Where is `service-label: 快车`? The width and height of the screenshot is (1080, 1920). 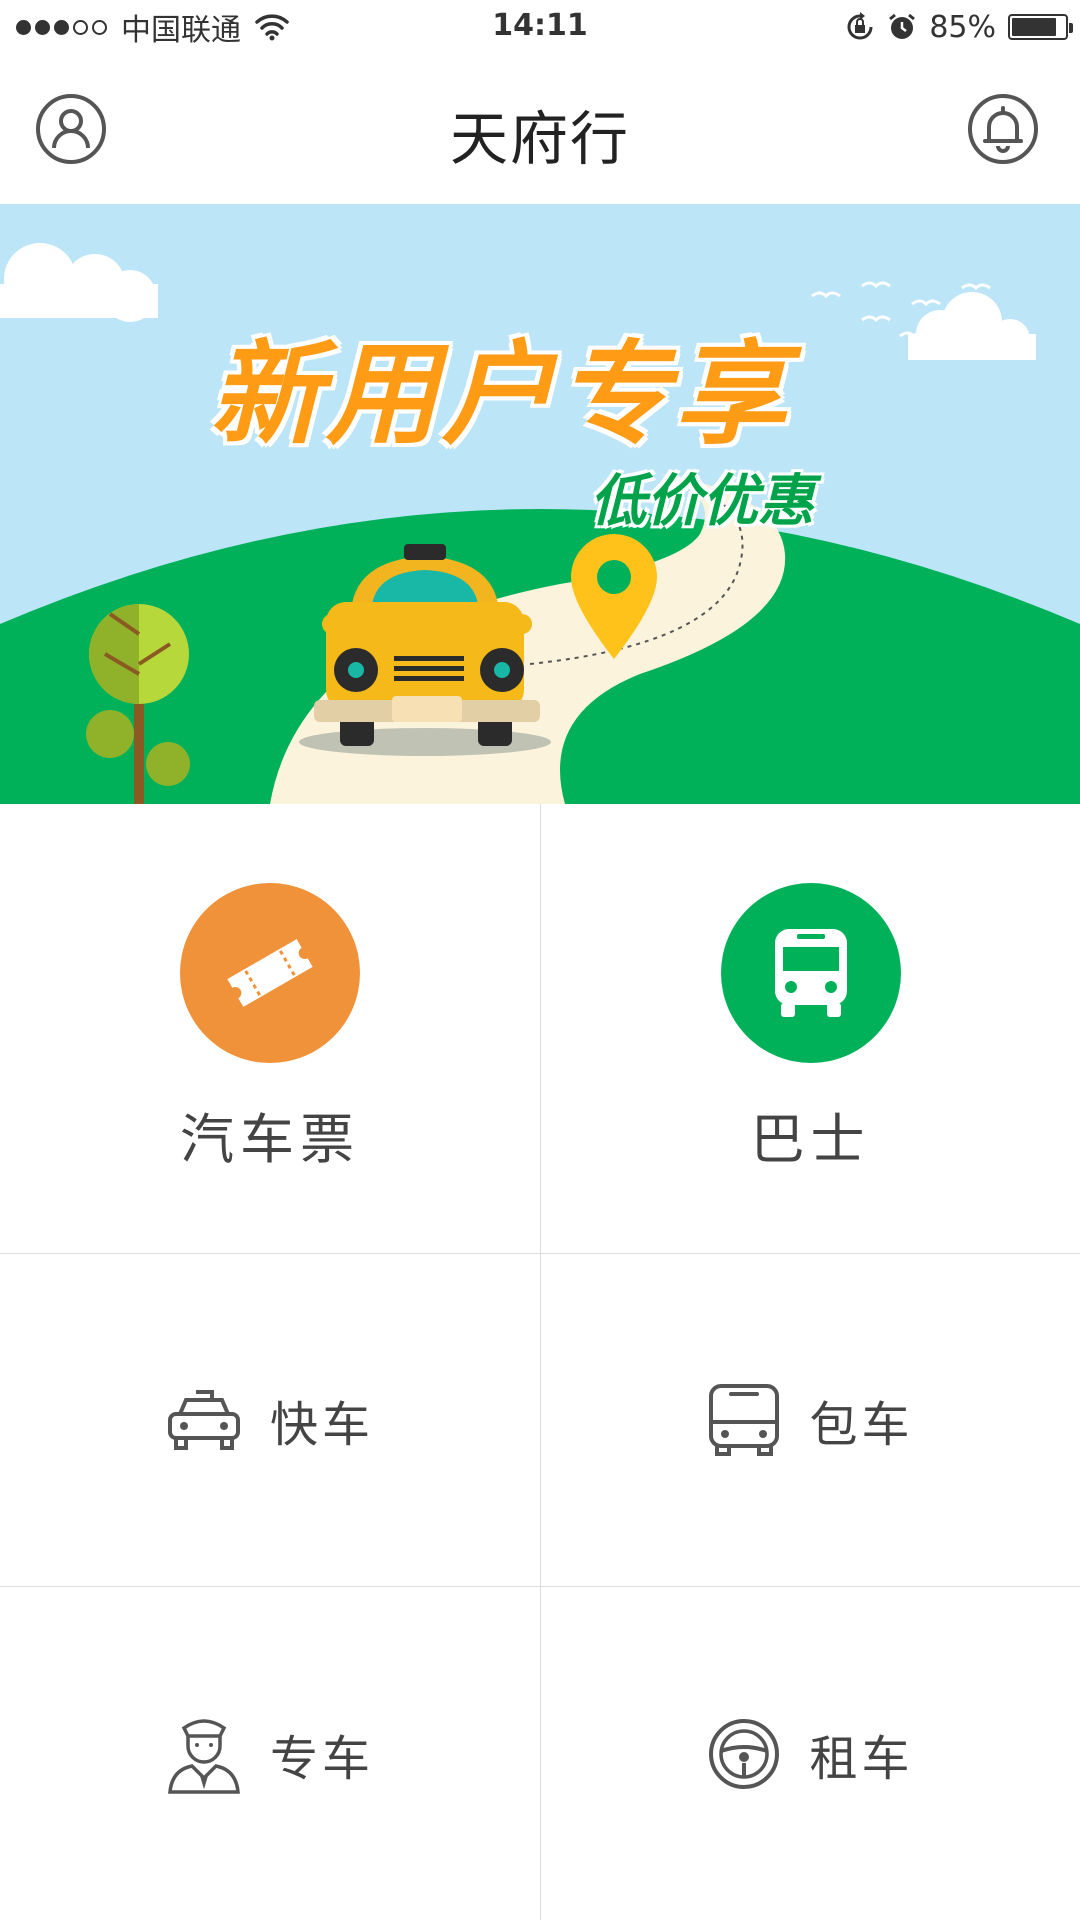
service-label: 快车 is located at coordinates (321, 1425).